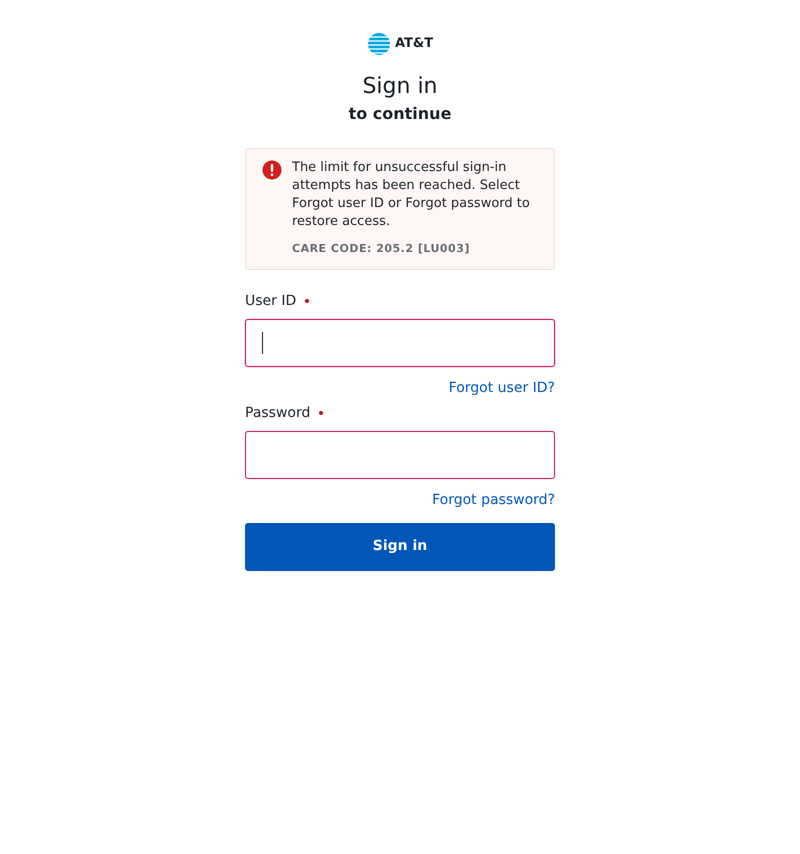  What do you see at coordinates (501, 388) in the screenshot?
I see `forgot-link: Forgot user ID?` at bounding box center [501, 388].